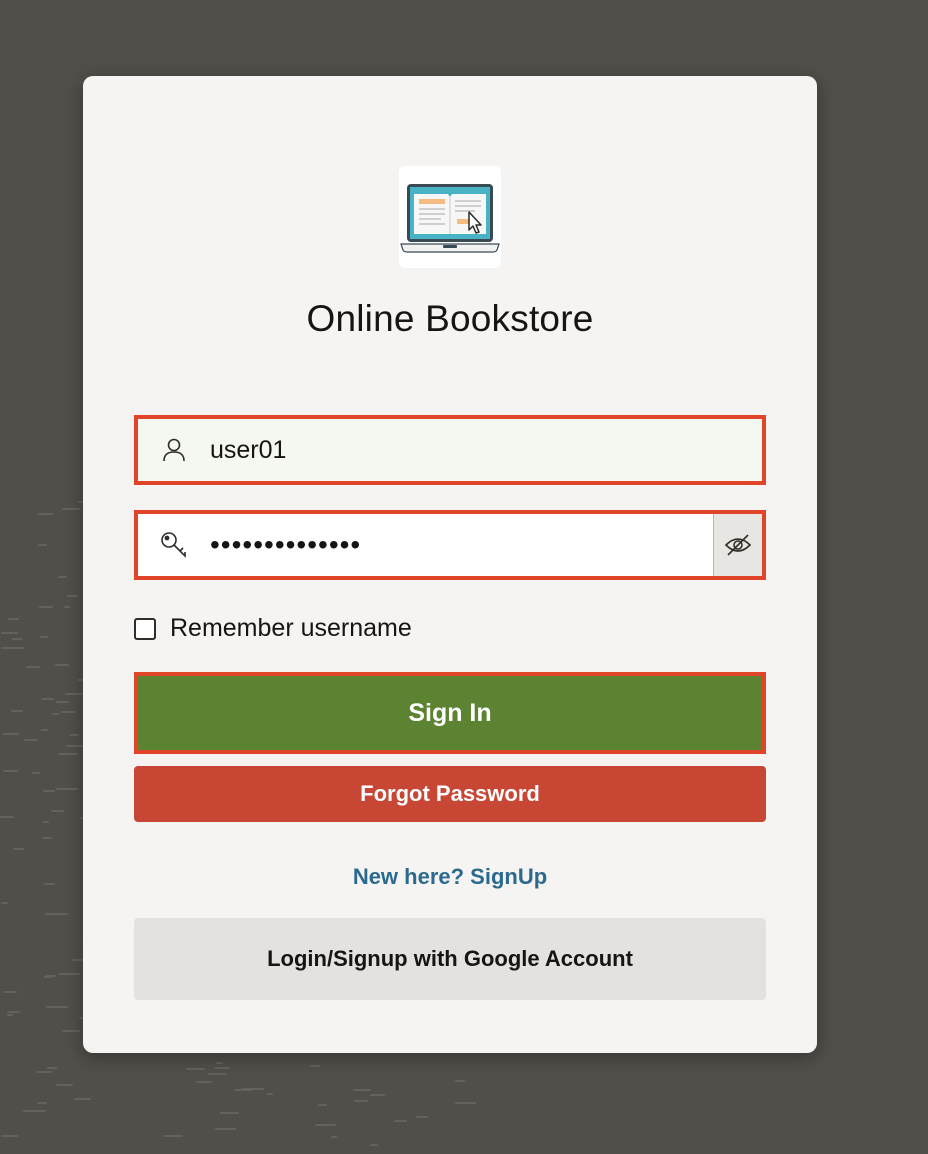 This screenshot has height=1154, width=928. Describe the element at coordinates (174, 450) in the screenshot. I see `user-icon` at that location.